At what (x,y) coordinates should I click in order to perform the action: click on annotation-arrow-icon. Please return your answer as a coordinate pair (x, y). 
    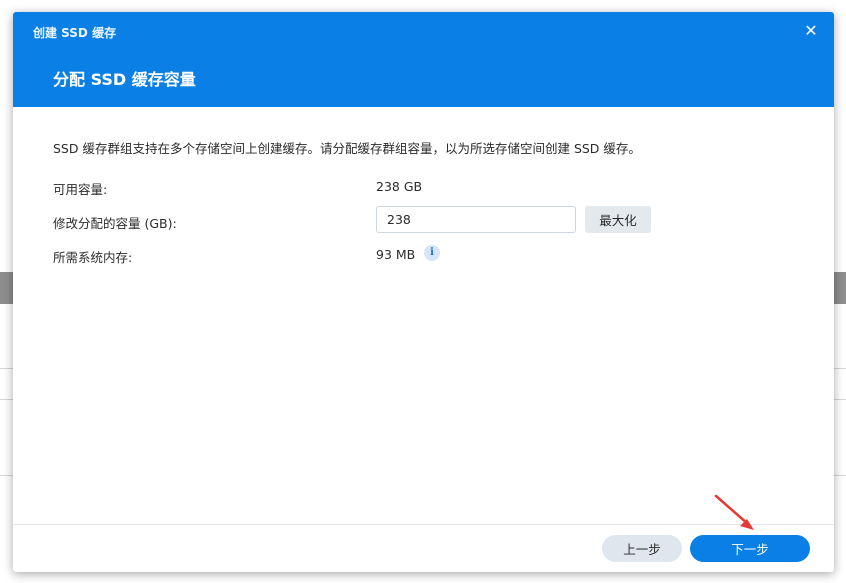
    Looking at the image, I should click on (734, 512).